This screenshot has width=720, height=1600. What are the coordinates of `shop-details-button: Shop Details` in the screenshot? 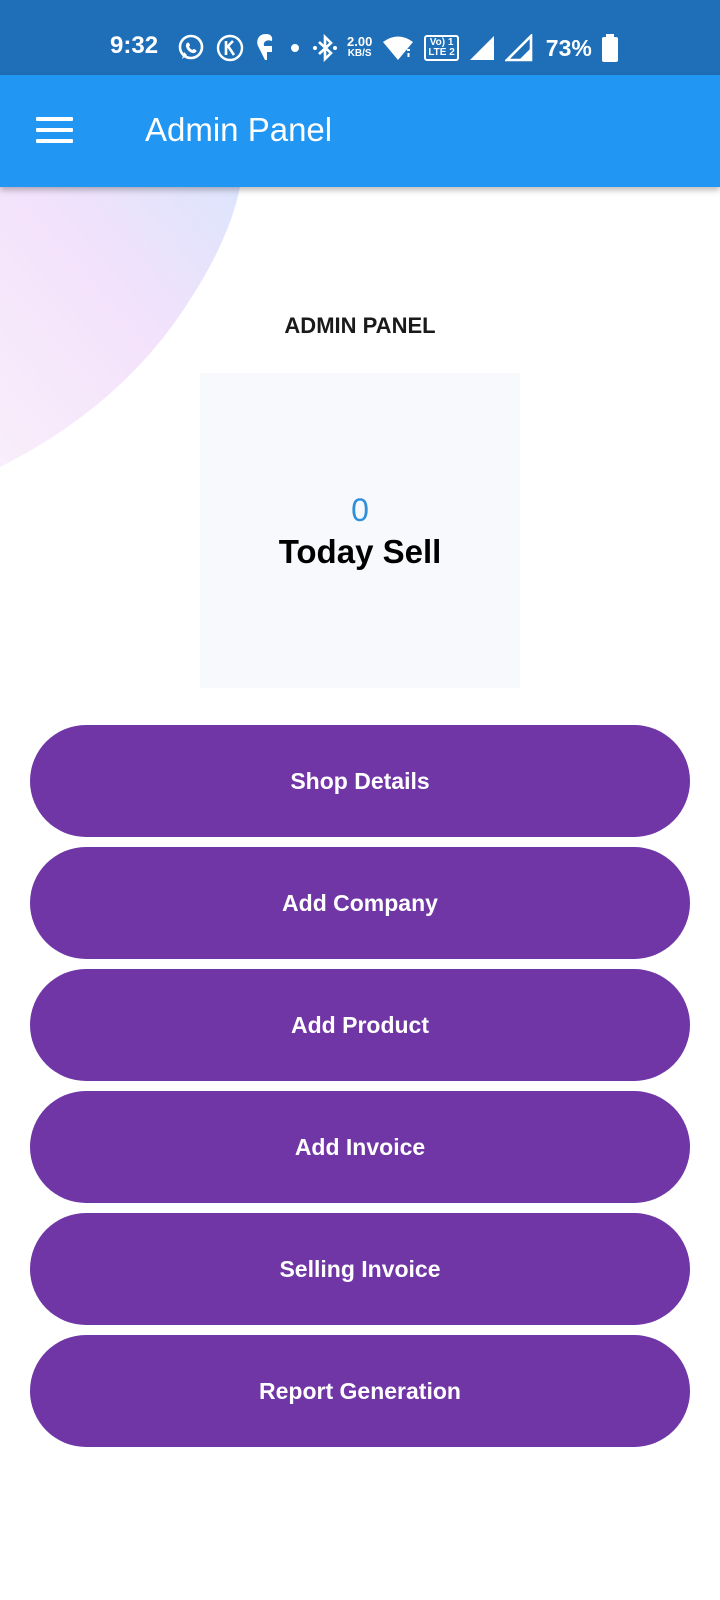 It's located at (360, 781).